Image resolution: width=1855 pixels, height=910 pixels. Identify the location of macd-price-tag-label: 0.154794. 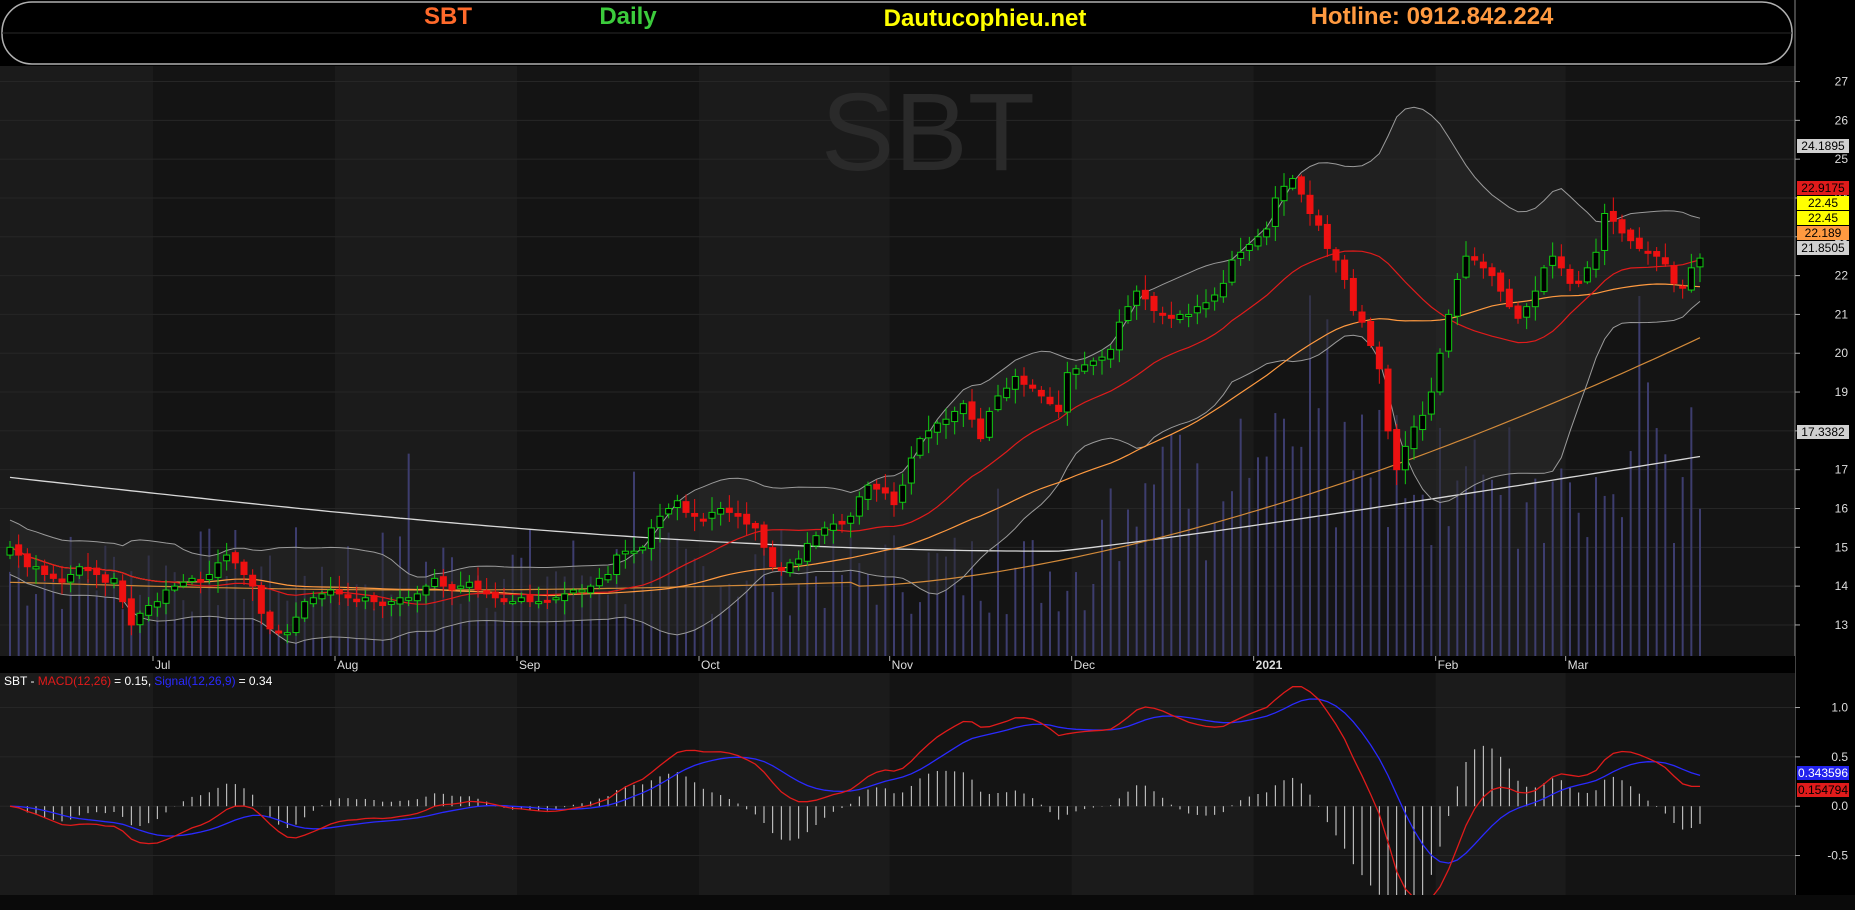
(1823, 790).